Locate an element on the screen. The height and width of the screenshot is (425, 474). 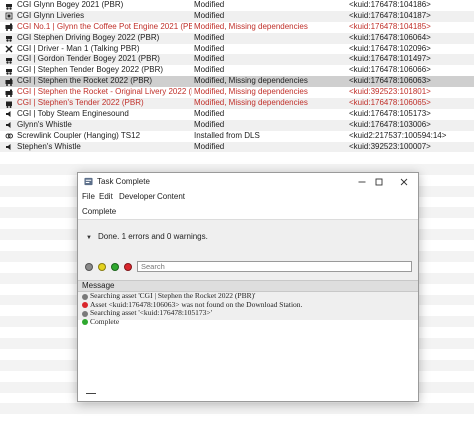
message-header-label: Message is located at coordinates (98, 285).